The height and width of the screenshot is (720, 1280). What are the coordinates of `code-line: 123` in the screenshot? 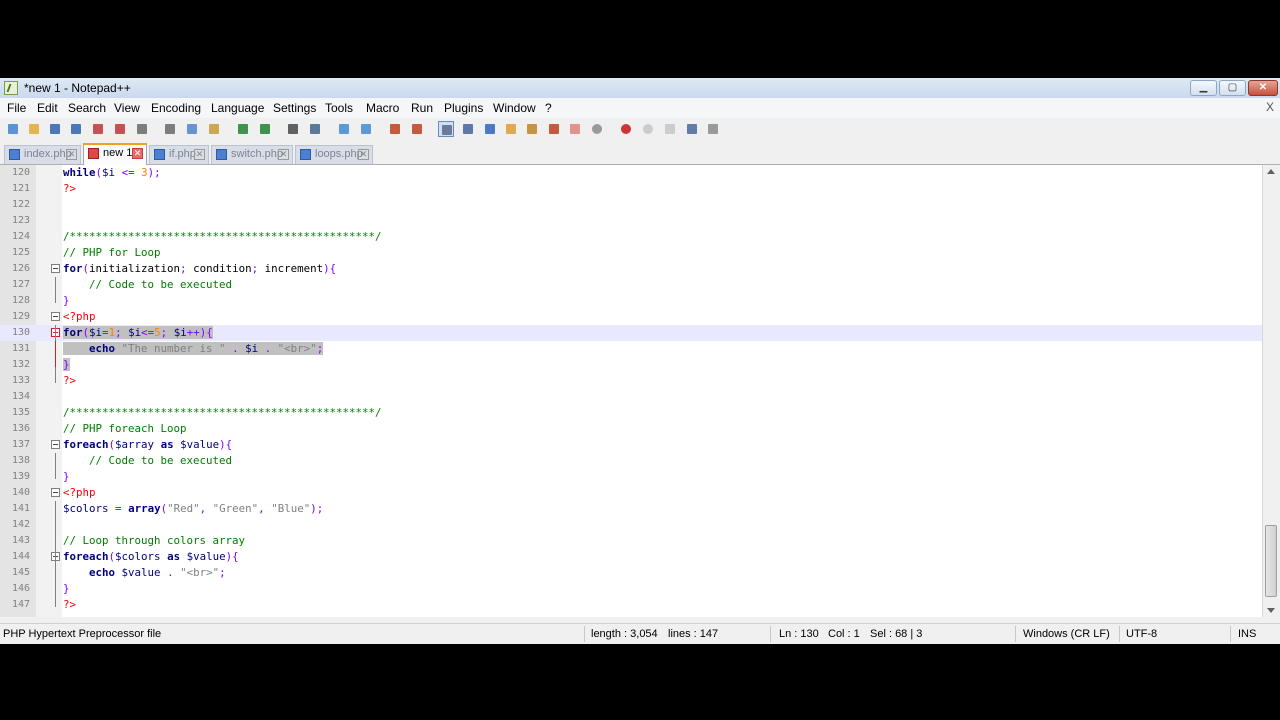 It's located at (631, 221).